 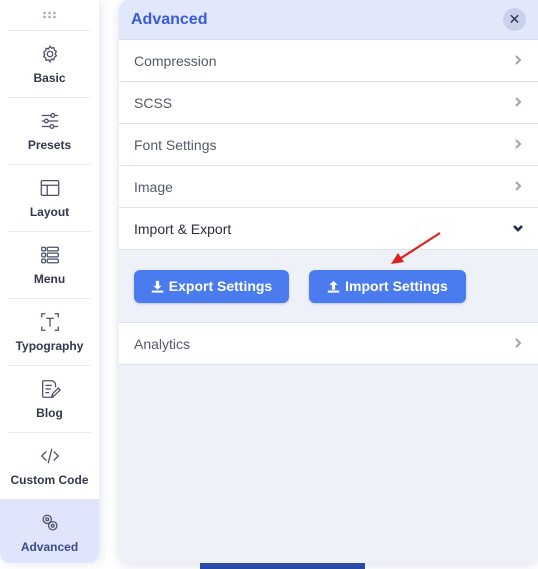 I want to click on sidebar-item-basic: Basic, so click(x=49, y=63).